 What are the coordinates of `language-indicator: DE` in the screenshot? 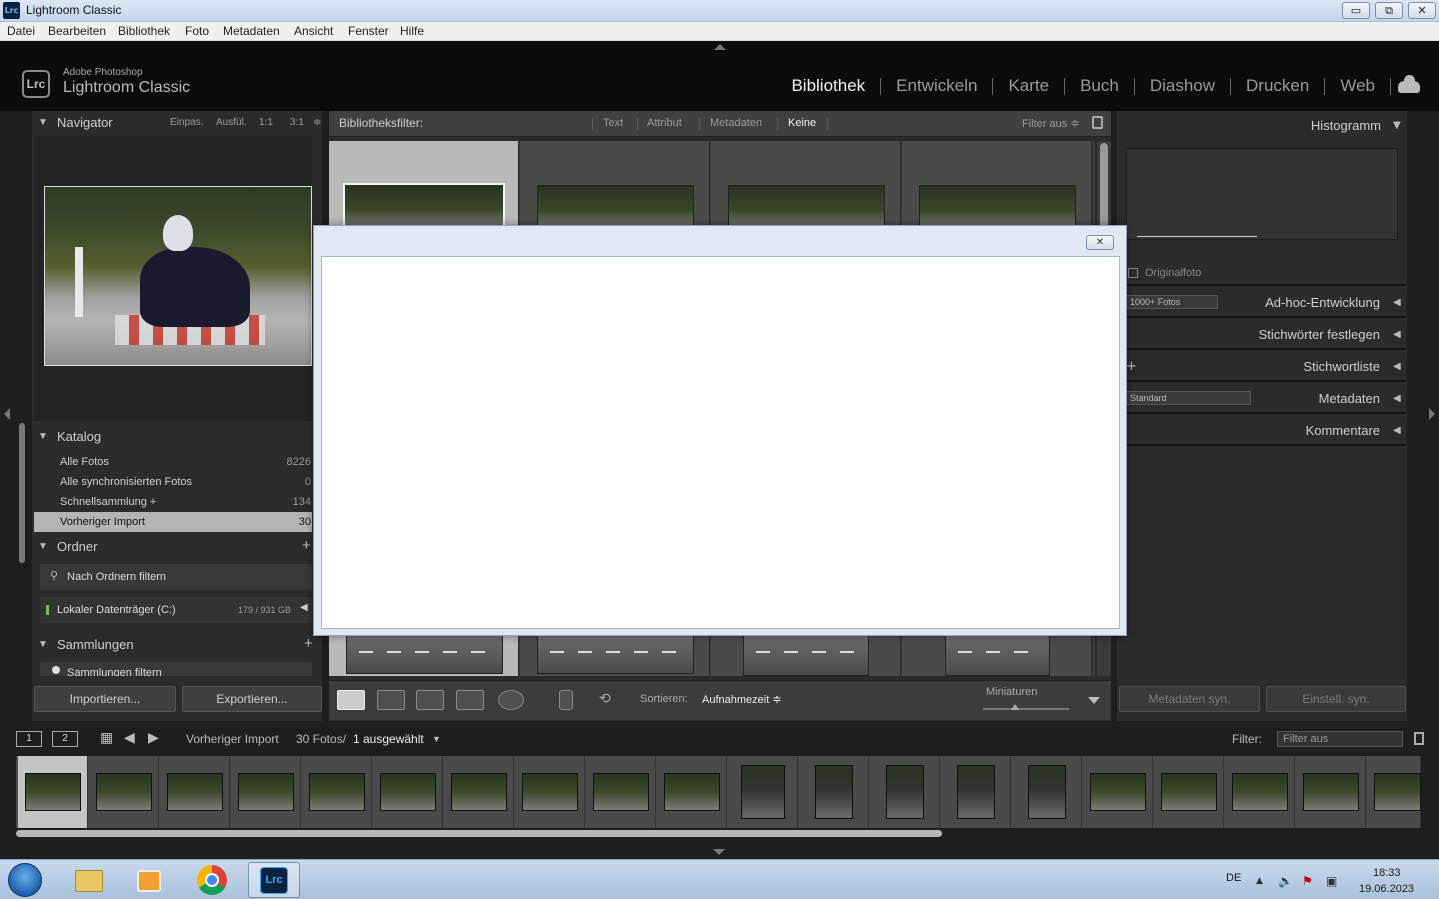 It's located at (1233, 878).